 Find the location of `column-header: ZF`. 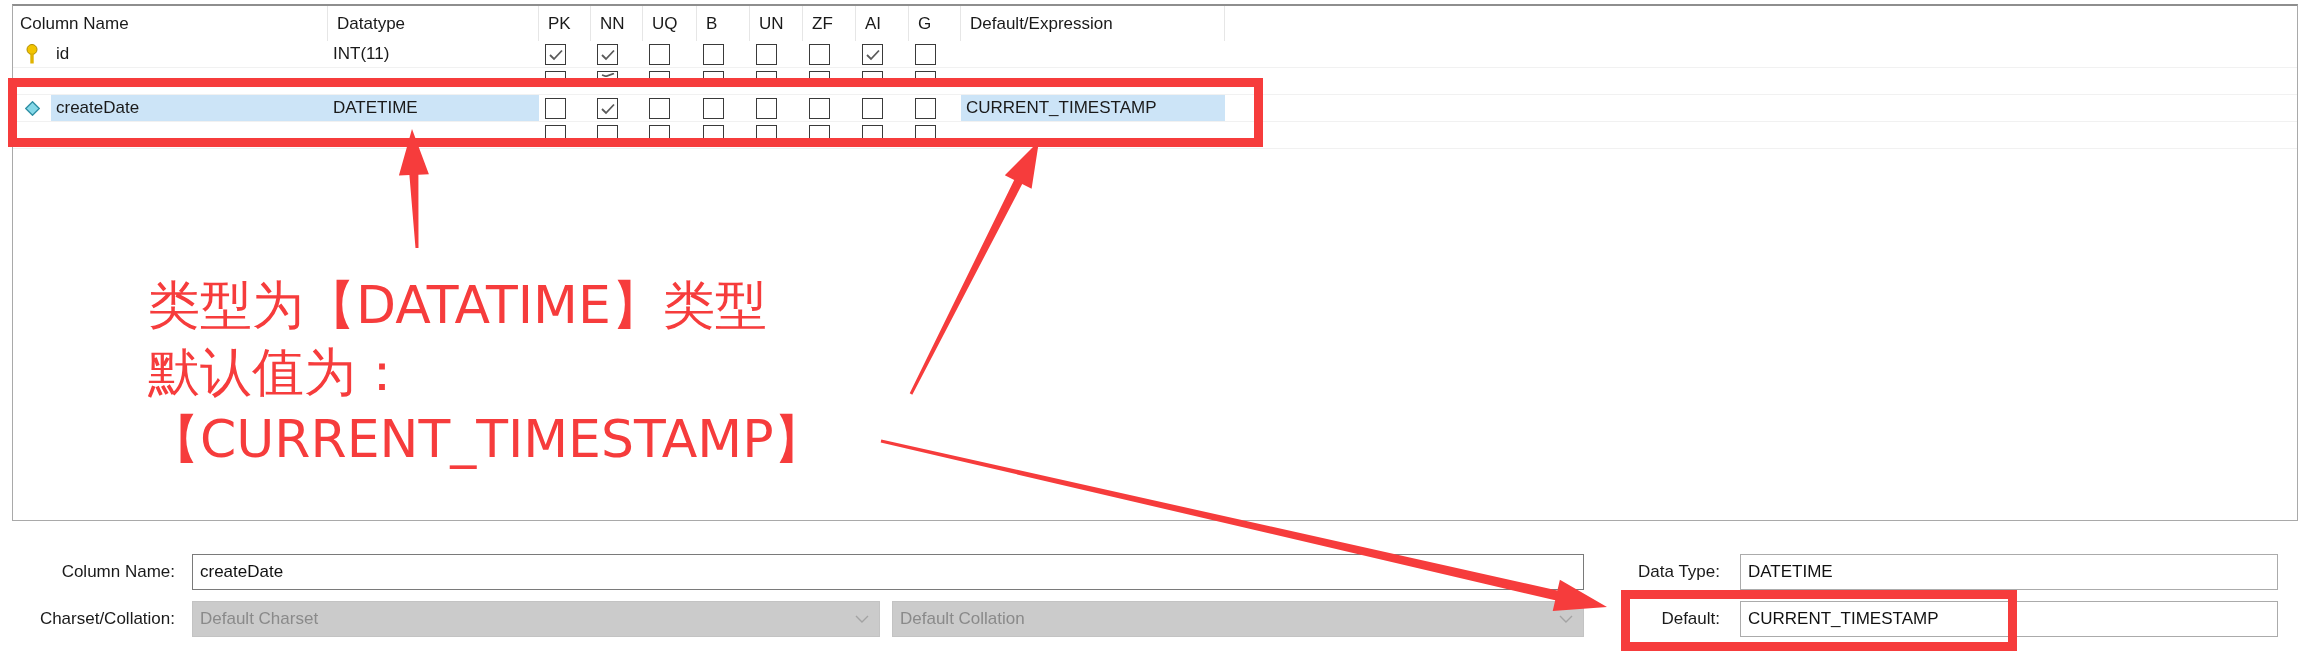

column-header: ZF is located at coordinates (829, 23).